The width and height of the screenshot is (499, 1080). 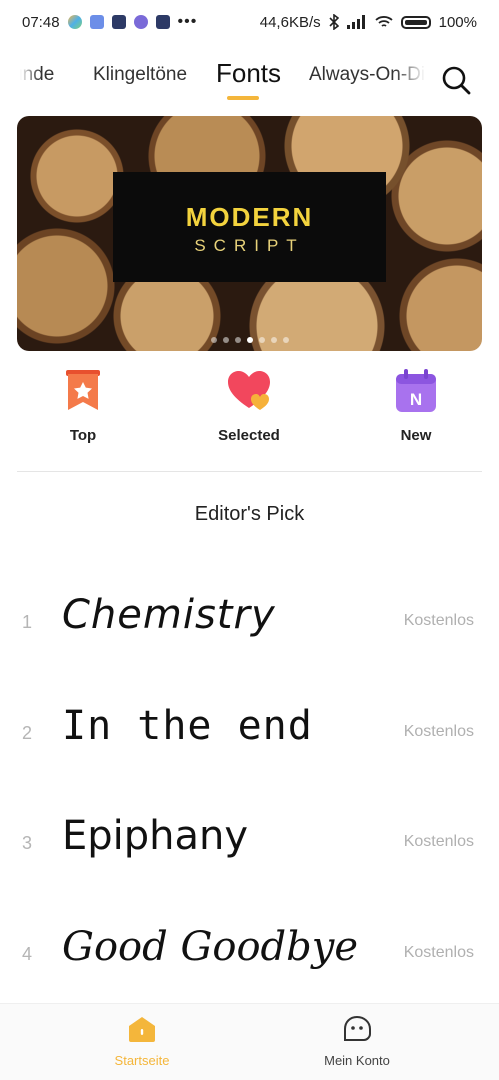 What do you see at coordinates (142, 1060) in the screenshot?
I see `nav-home-label: Startseite` at bounding box center [142, 1060].